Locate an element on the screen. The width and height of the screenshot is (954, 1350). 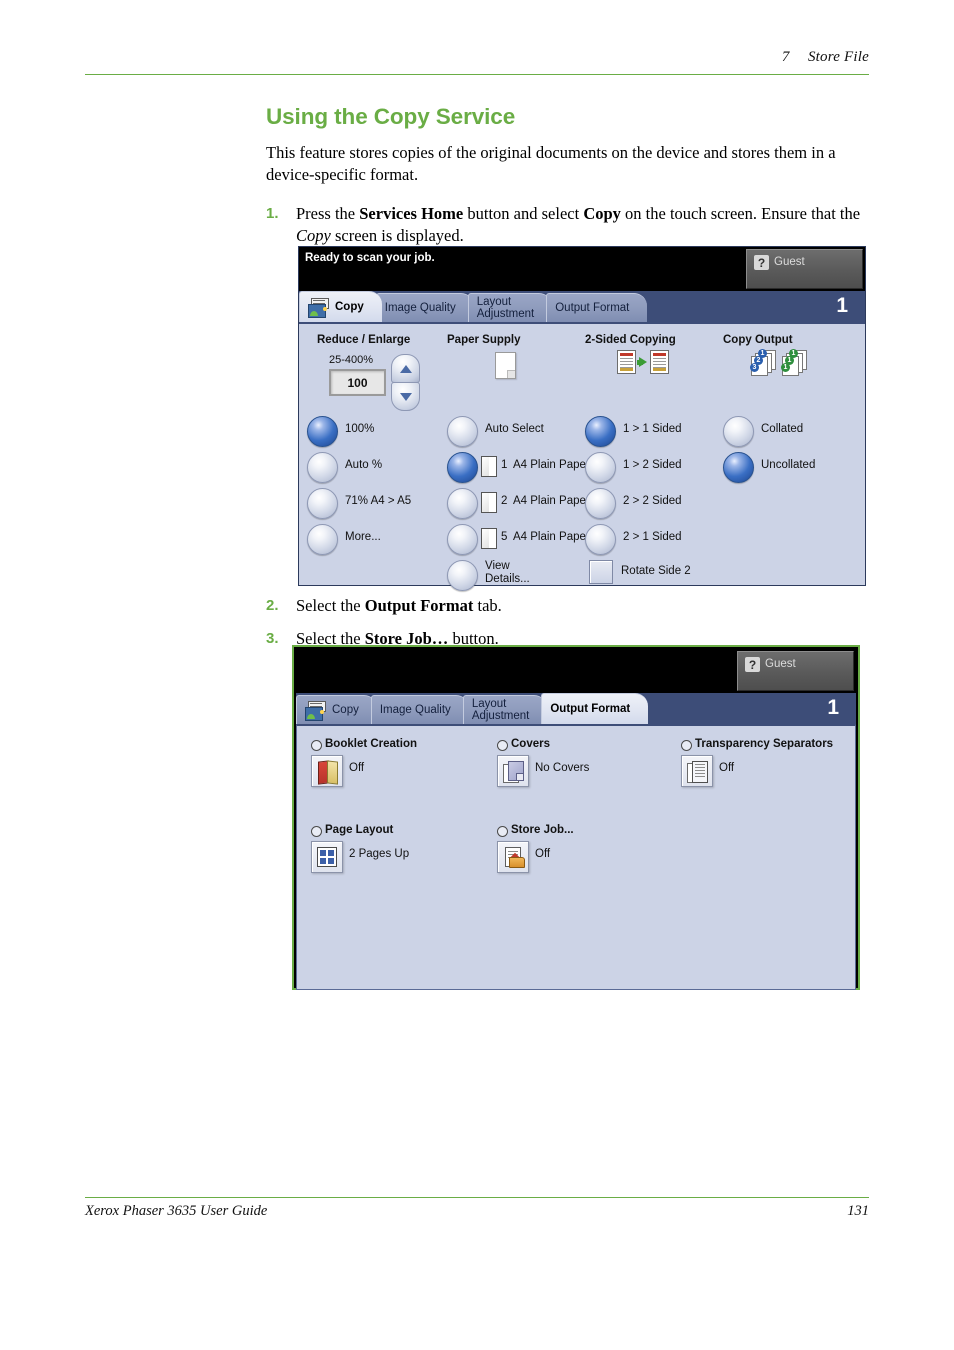
tab-image-quality-2-label: Image Quality is located at coordinates (415, 709).